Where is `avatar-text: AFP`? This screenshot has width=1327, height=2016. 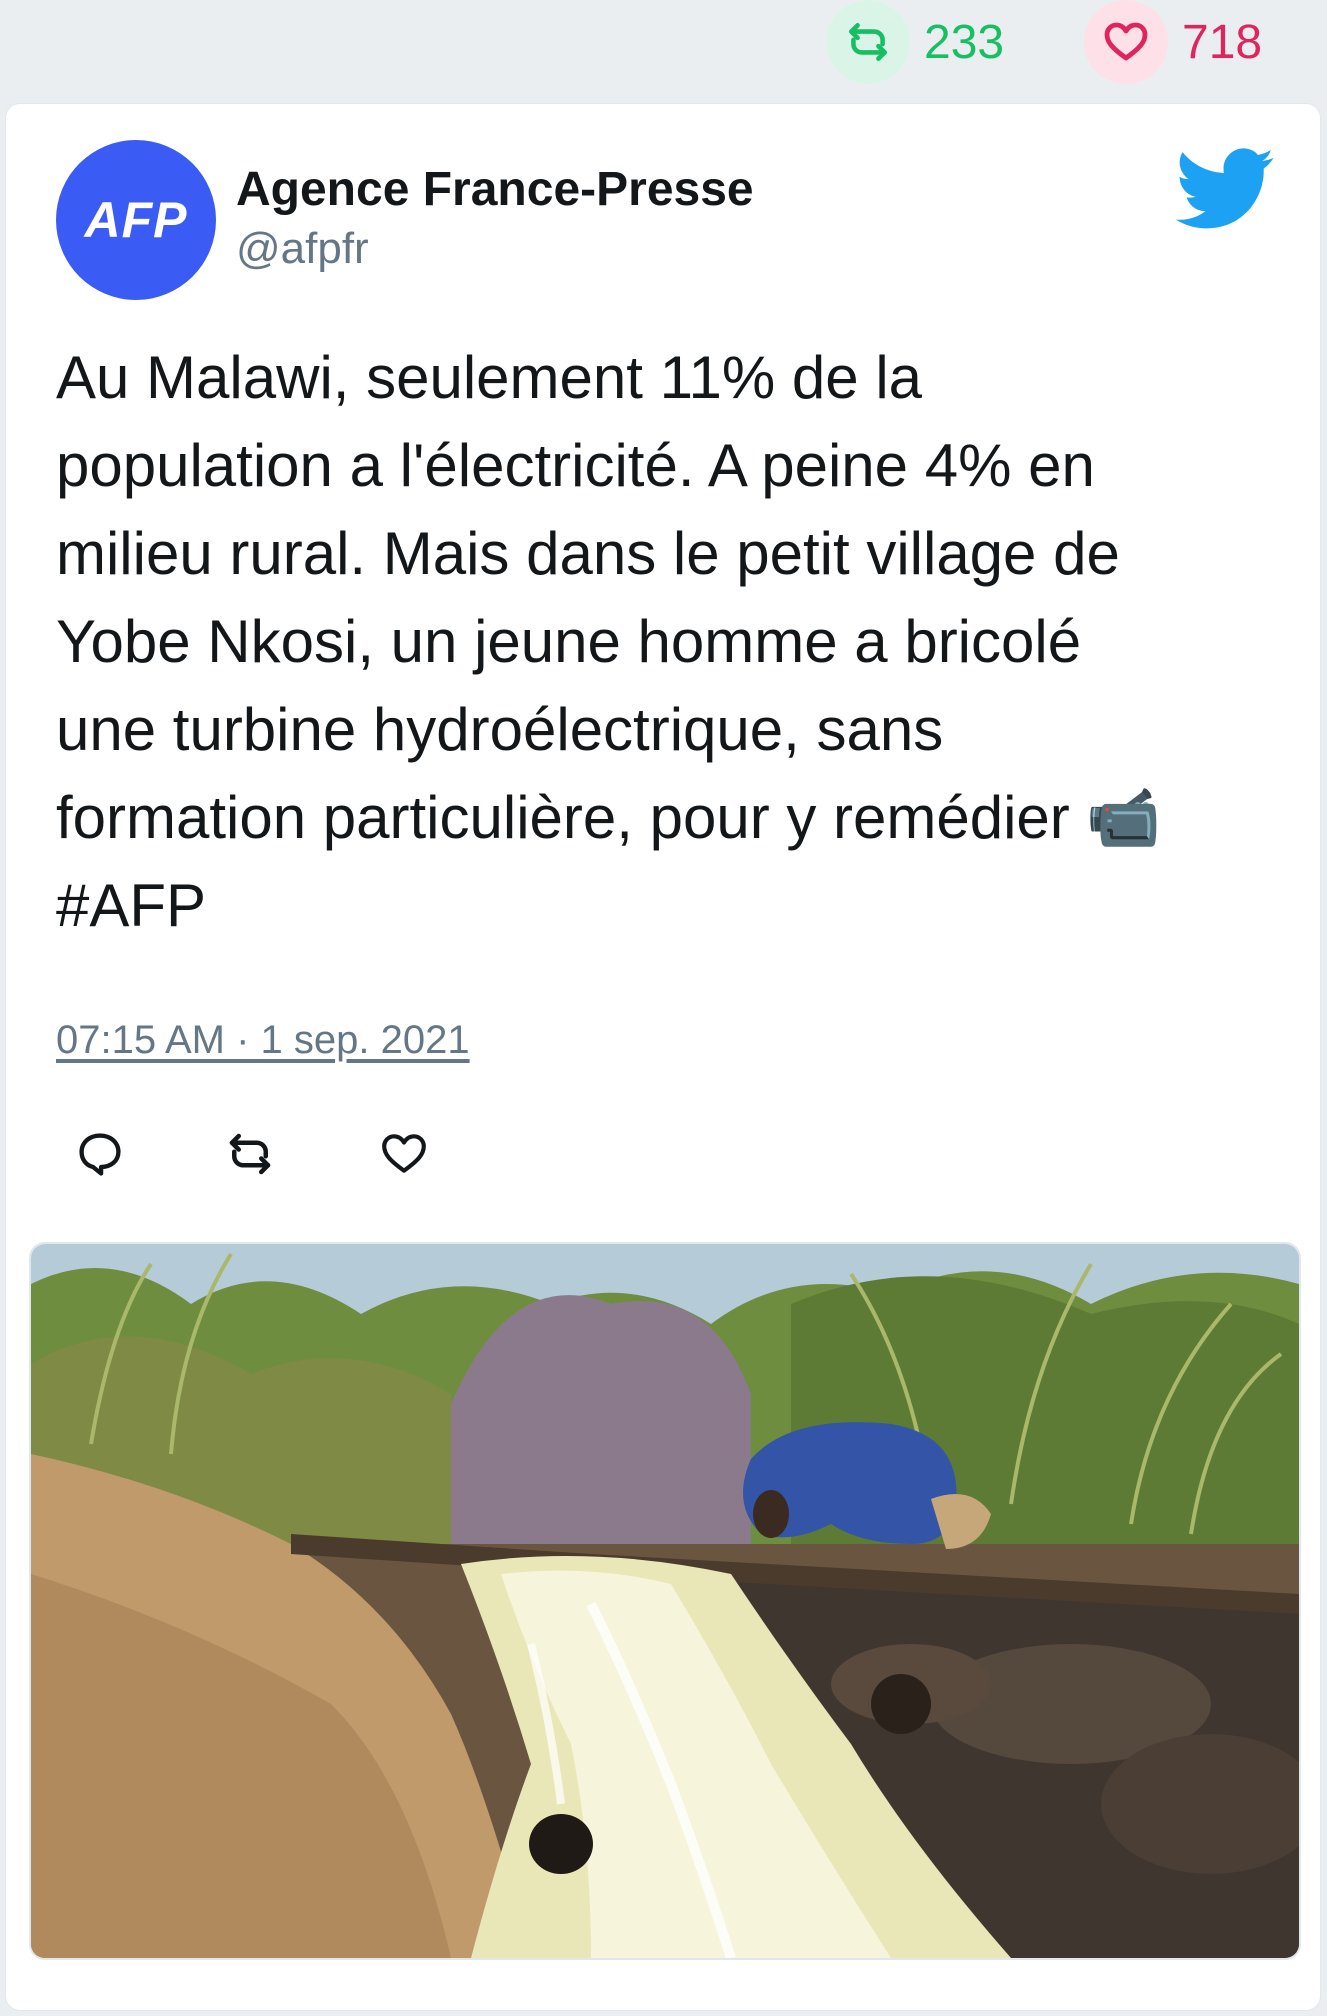
avatar-text: AFP is located at coordinates (136, 220).